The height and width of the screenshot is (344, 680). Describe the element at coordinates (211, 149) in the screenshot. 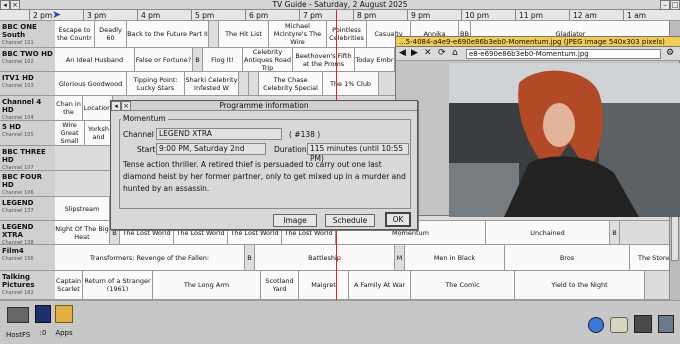

I see `start-field: 9:00 PM, Saturday 2nd` at that location.